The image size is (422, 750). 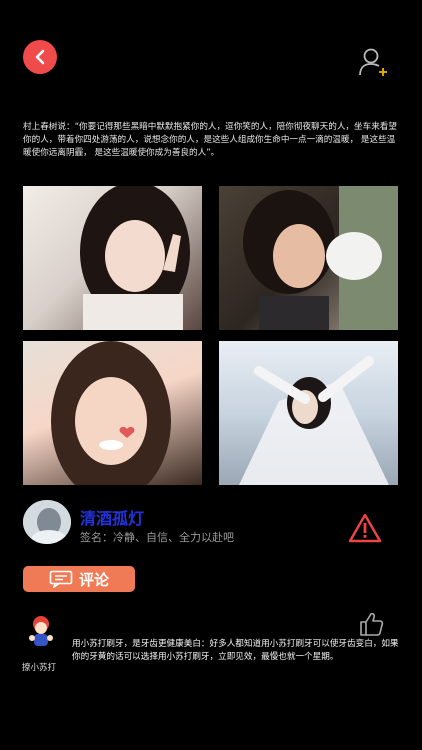 What do you see at coordinates (93, 579) in the screenshot?
I see `comment-button-label: 评论` at bounding box center [93, 579].